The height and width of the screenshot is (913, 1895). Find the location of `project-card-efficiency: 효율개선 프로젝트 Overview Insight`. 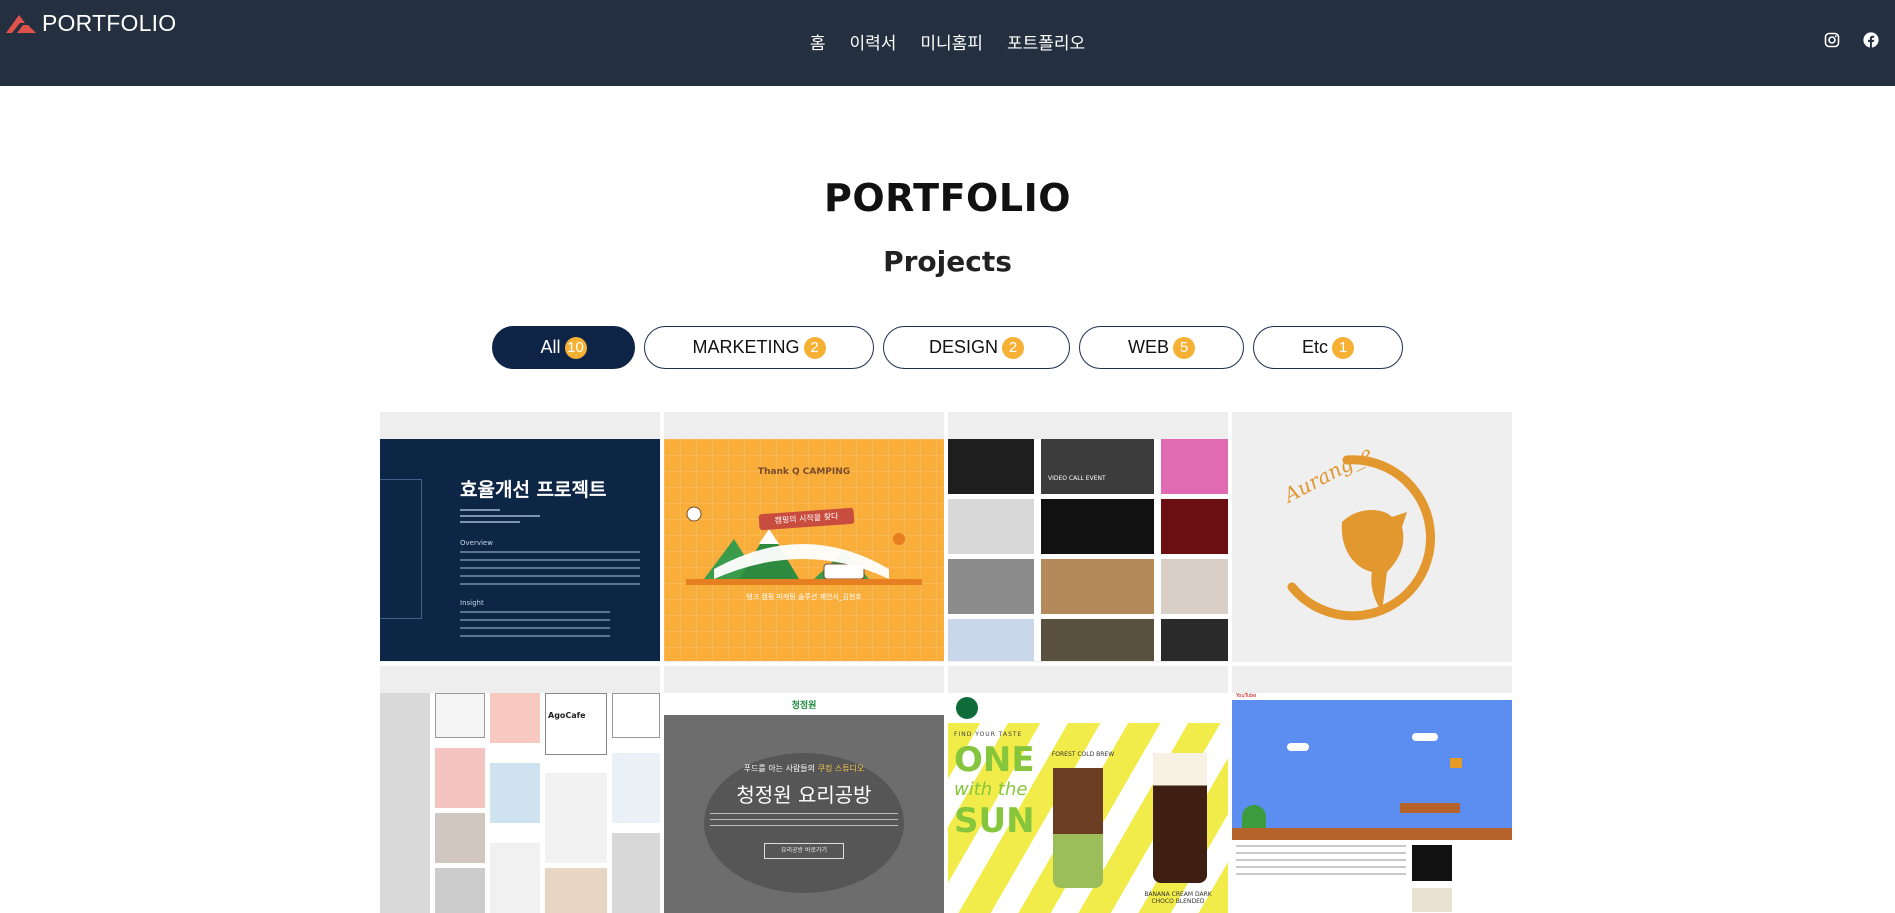

project-card-efficiency: 효율개선 프로젝트 Overview Insight is located at coordinates (520, 537).